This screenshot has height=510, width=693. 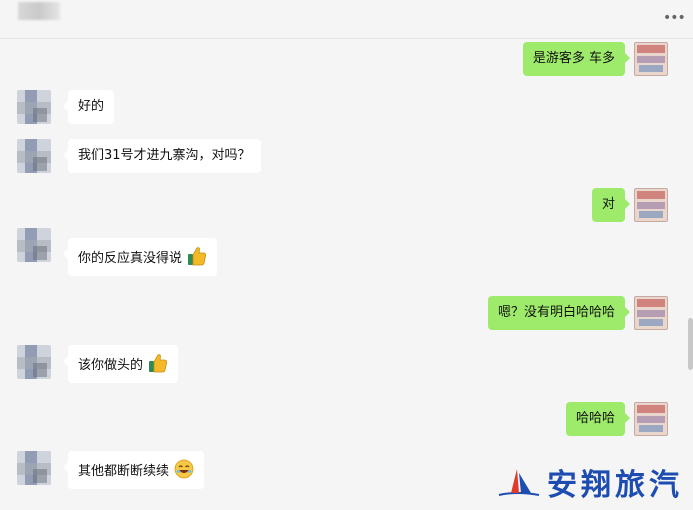 What do you see at coordinates (556, 312) in the screenshot?
I see `message-text: 嗯？没有明白哈哈哈` at bounding box center [556, 312].